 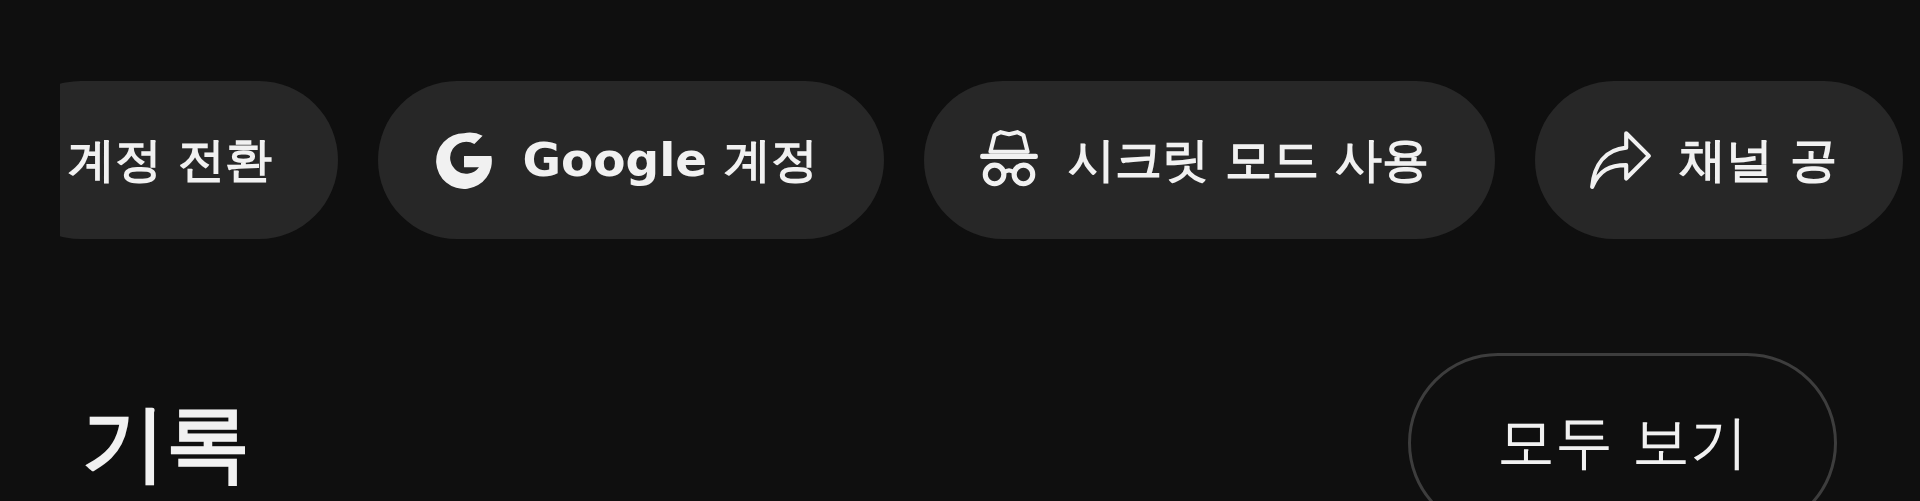 What do you see at coordinates (631, 160) in the screenshot?
I see `chip-button: Google 계정` at bounding box center [631, 160].